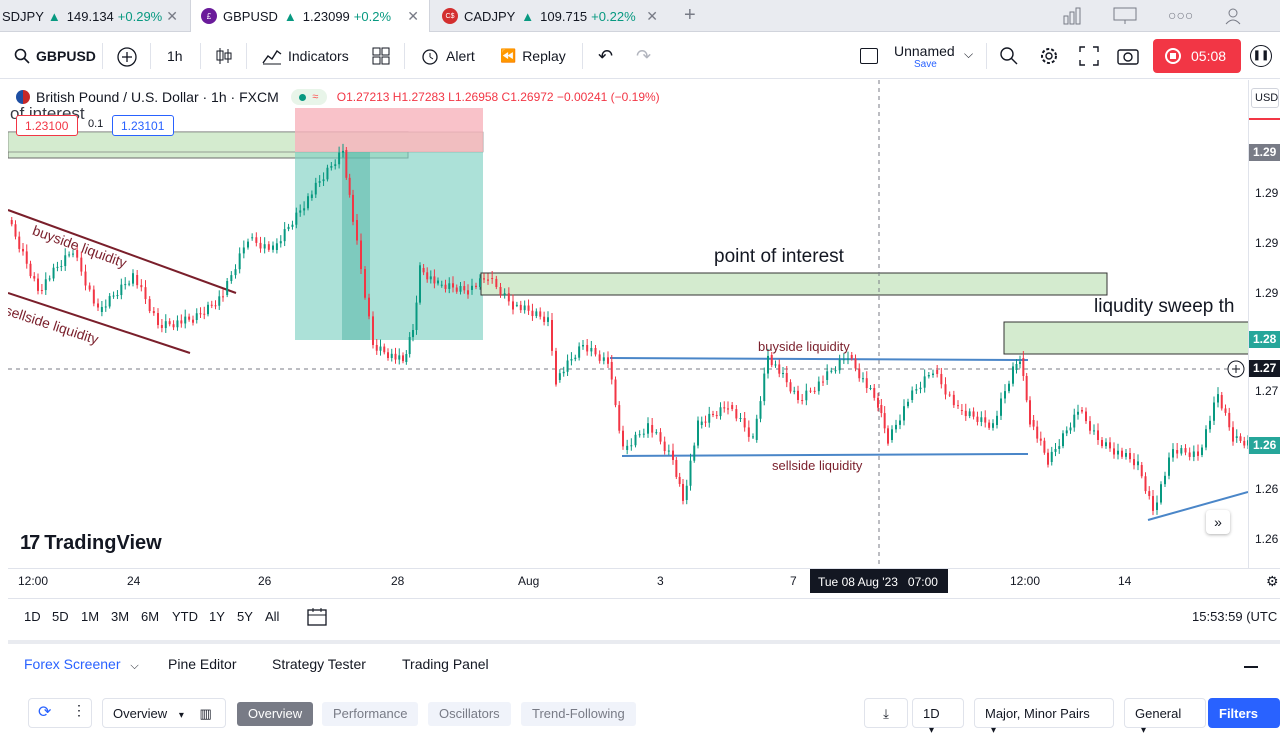 Image resolution: width=1280 pixels, height=736 pixels. Describe the element at coordinates (310, 16) in the screenshot. I see `tab-gbpusd: £ GBPUSD ▲ 1.23099 +0.2% ✕` at that location.